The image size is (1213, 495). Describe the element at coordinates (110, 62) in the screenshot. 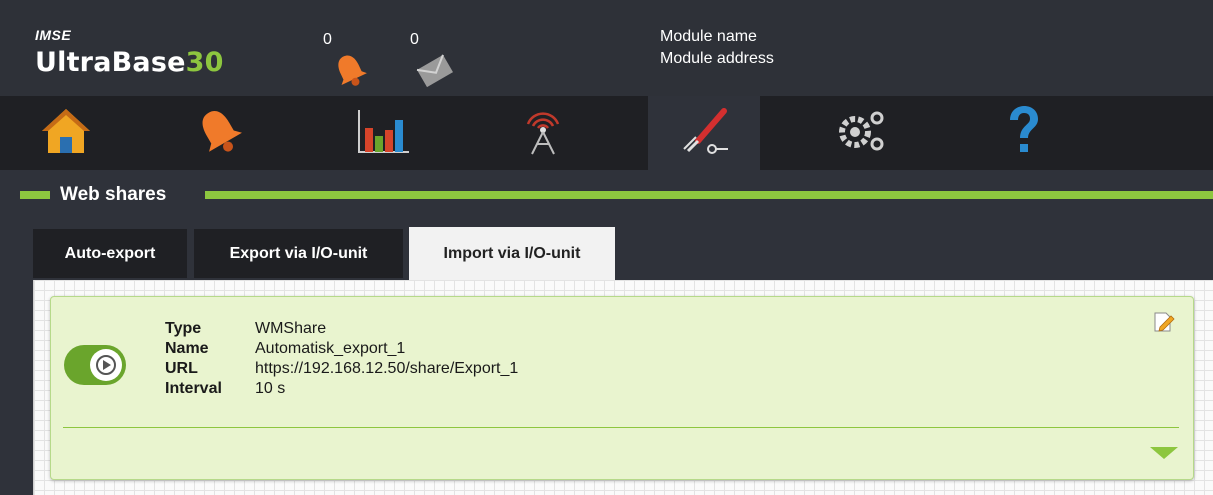

I see `brand-name: UltraBase` at that location.